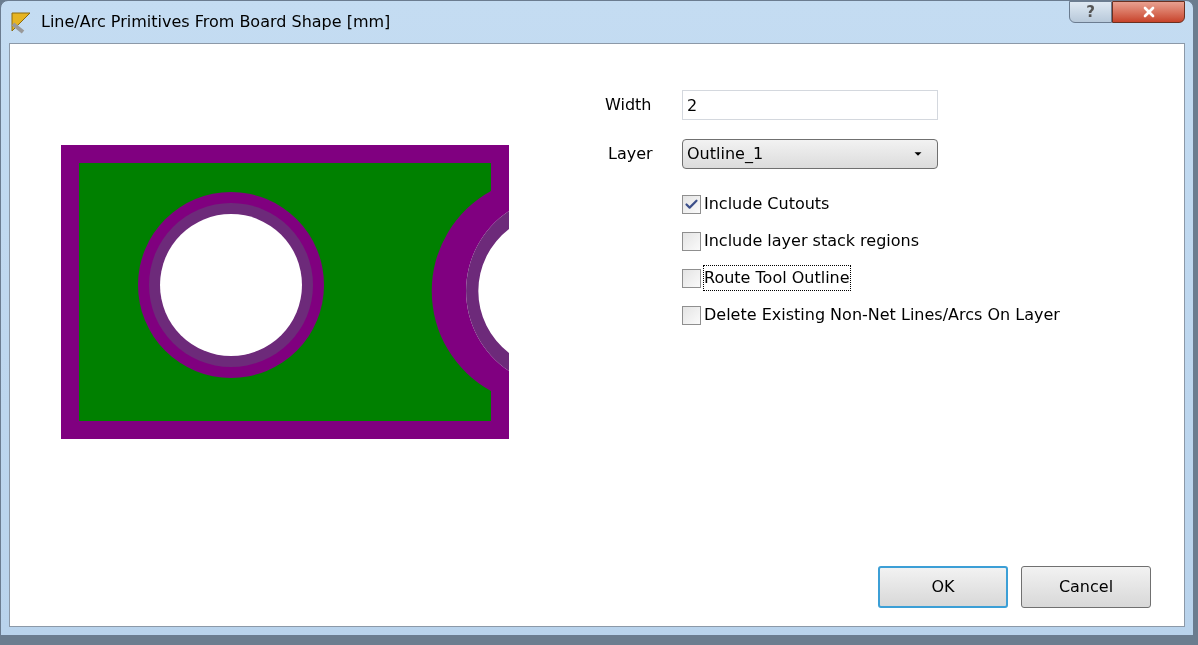 The image size is (1198, 645). Describe the element at coordinates (630, 154) in the screenshot. I see `layer-label: Layer` at that location.